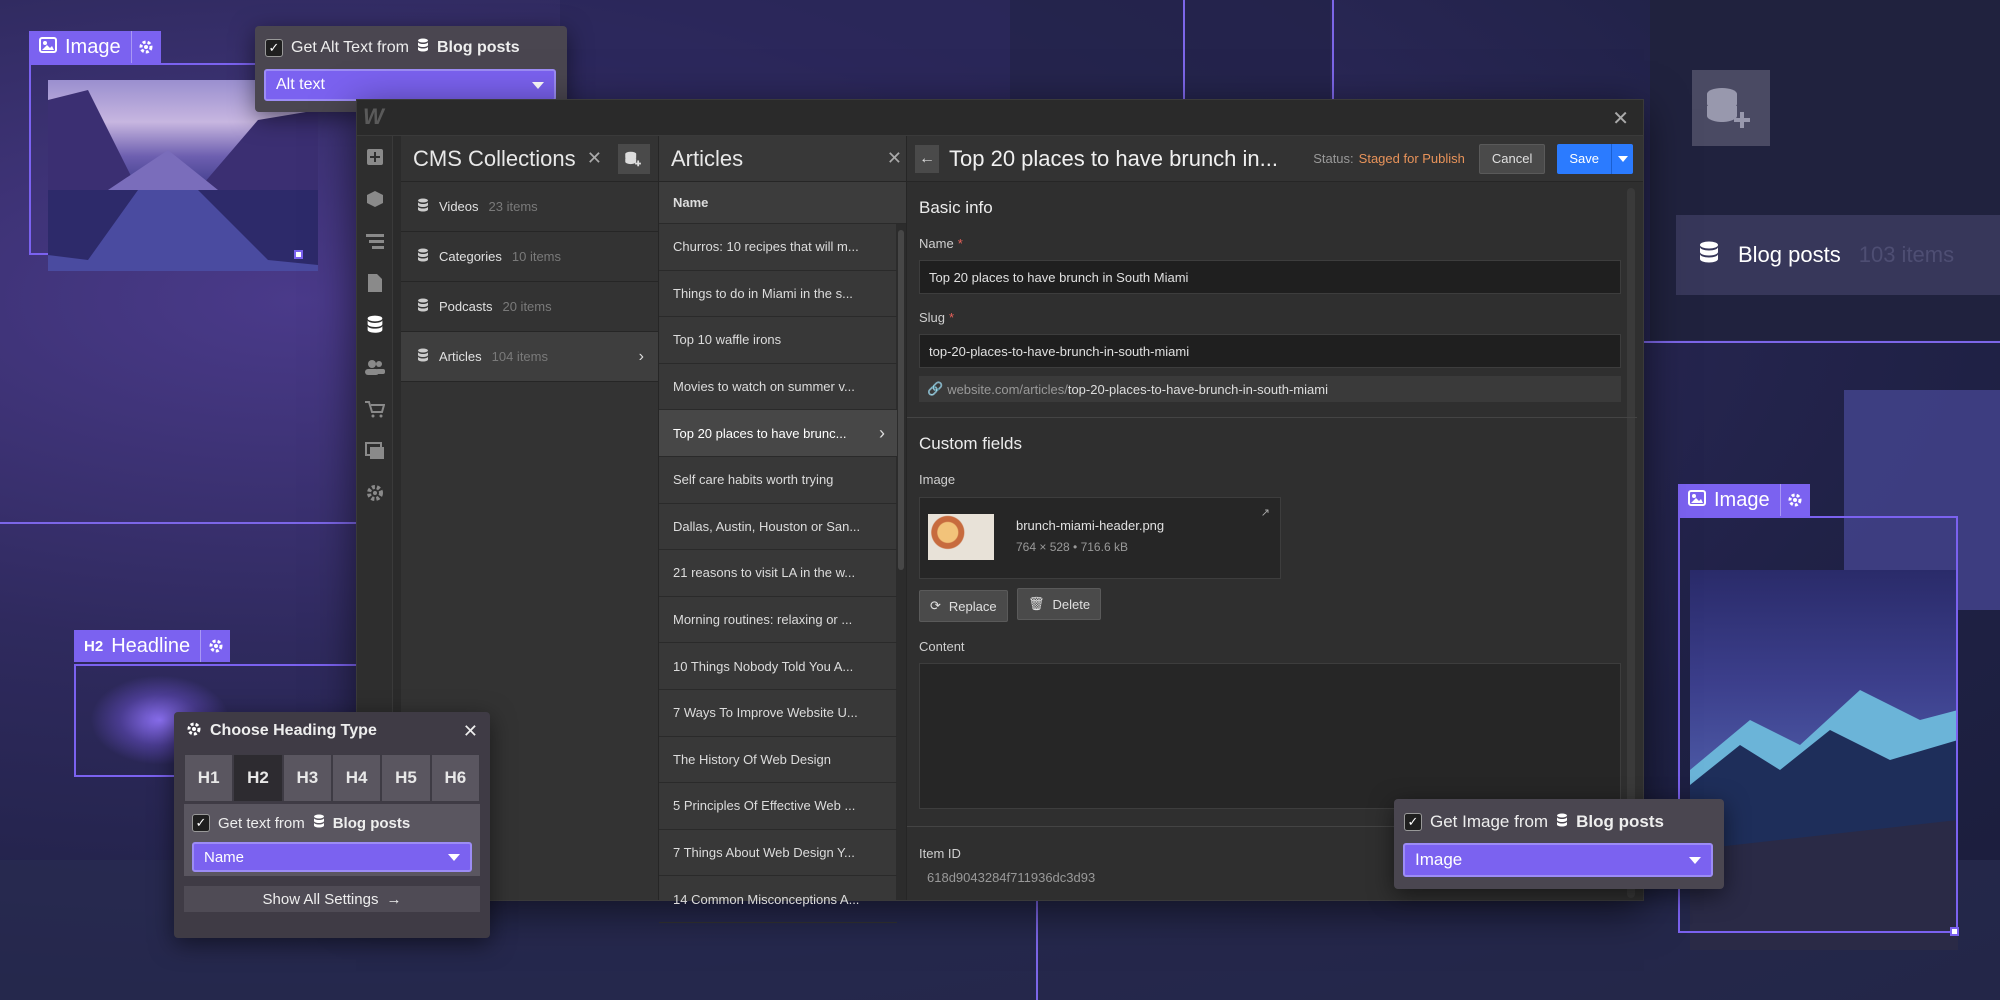 The width and height of the screenshot is (2000, 1000). What do you see at coordinates (375, 367) in the screenshot?
I see `users-icon` at bounding box center [375, 367].